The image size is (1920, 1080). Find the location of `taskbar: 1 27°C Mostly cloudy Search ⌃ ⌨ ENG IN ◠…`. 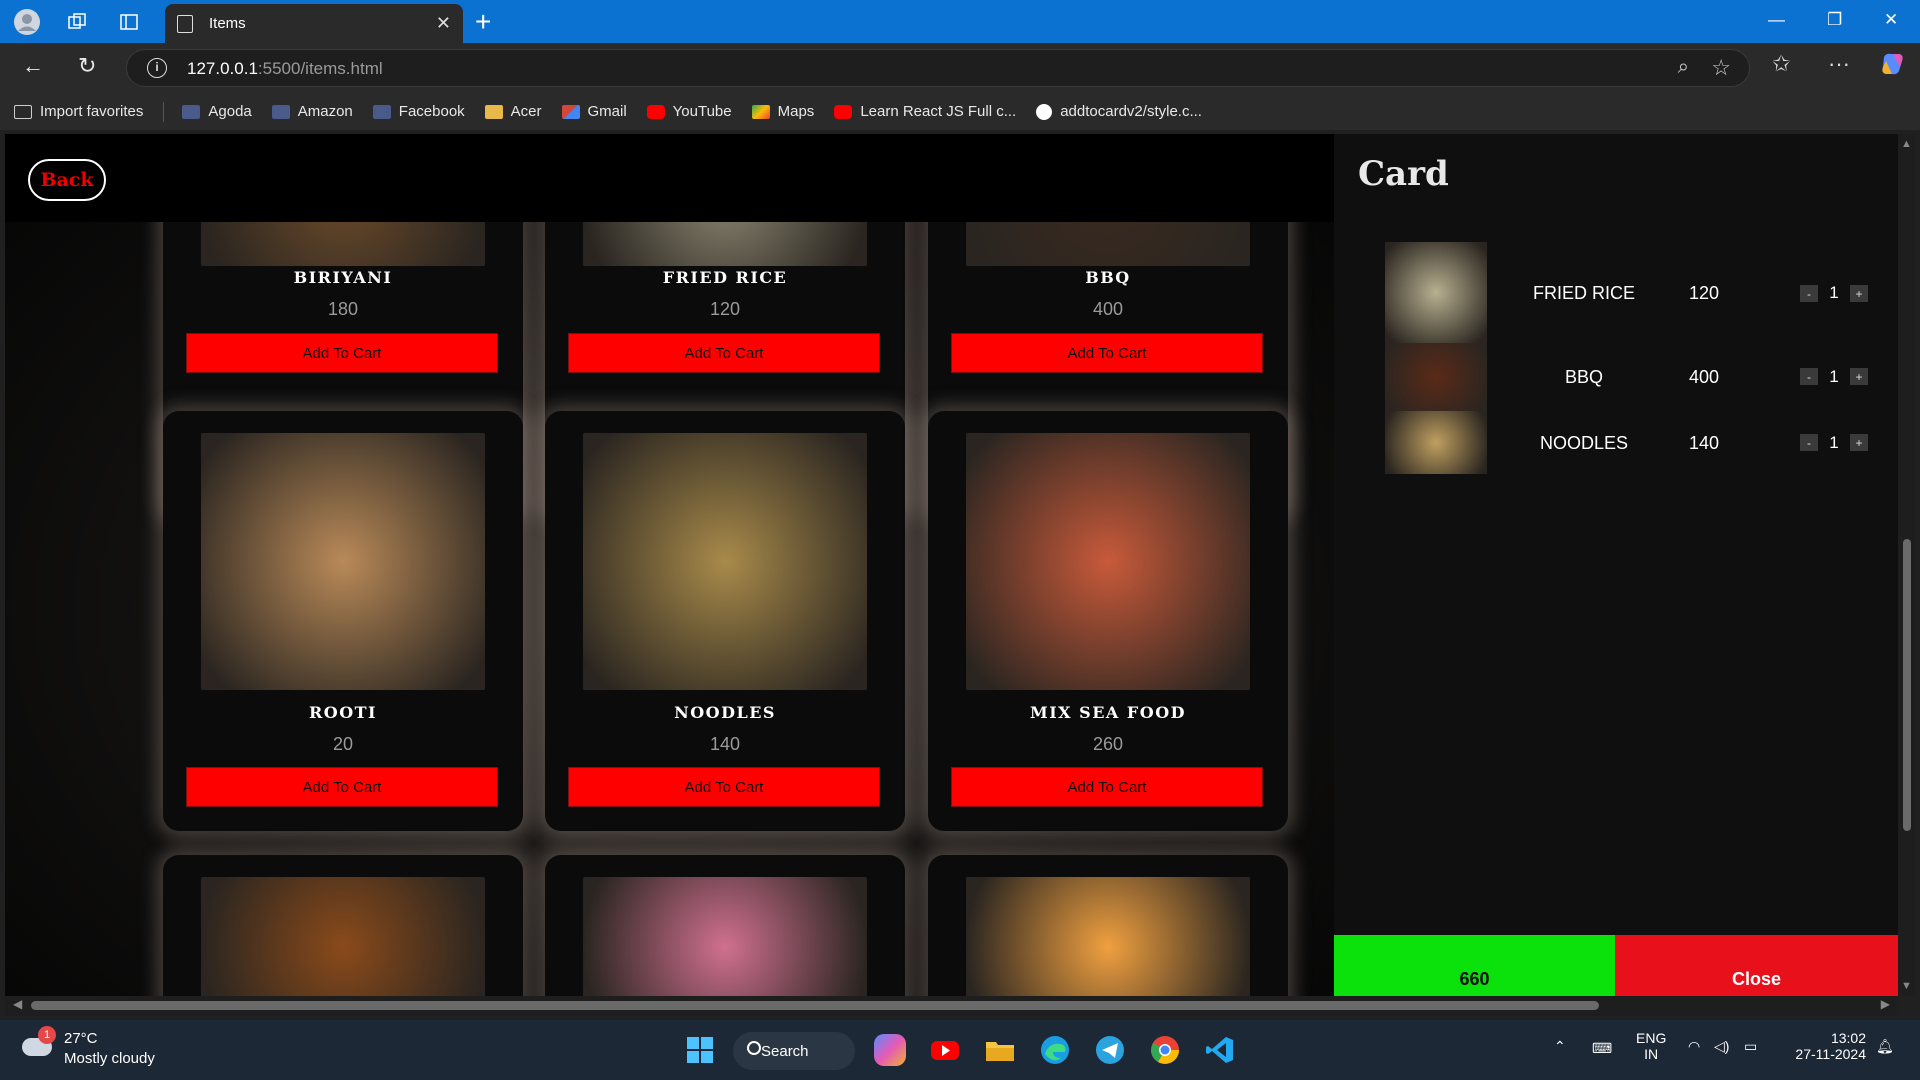

taskbar: 1 27°C Mostly cloudy Search ⌃ ⌨ ENG IN ◠… is located at coordinates (960, 1050).